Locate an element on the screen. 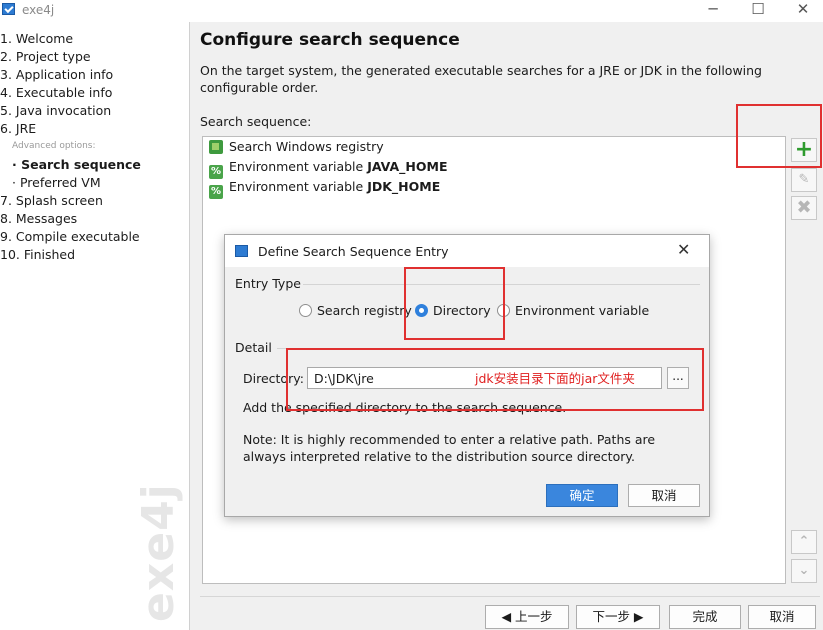  sidebar-item-splash-screen: 7. Splash screen is located at coordinates (51, 200).